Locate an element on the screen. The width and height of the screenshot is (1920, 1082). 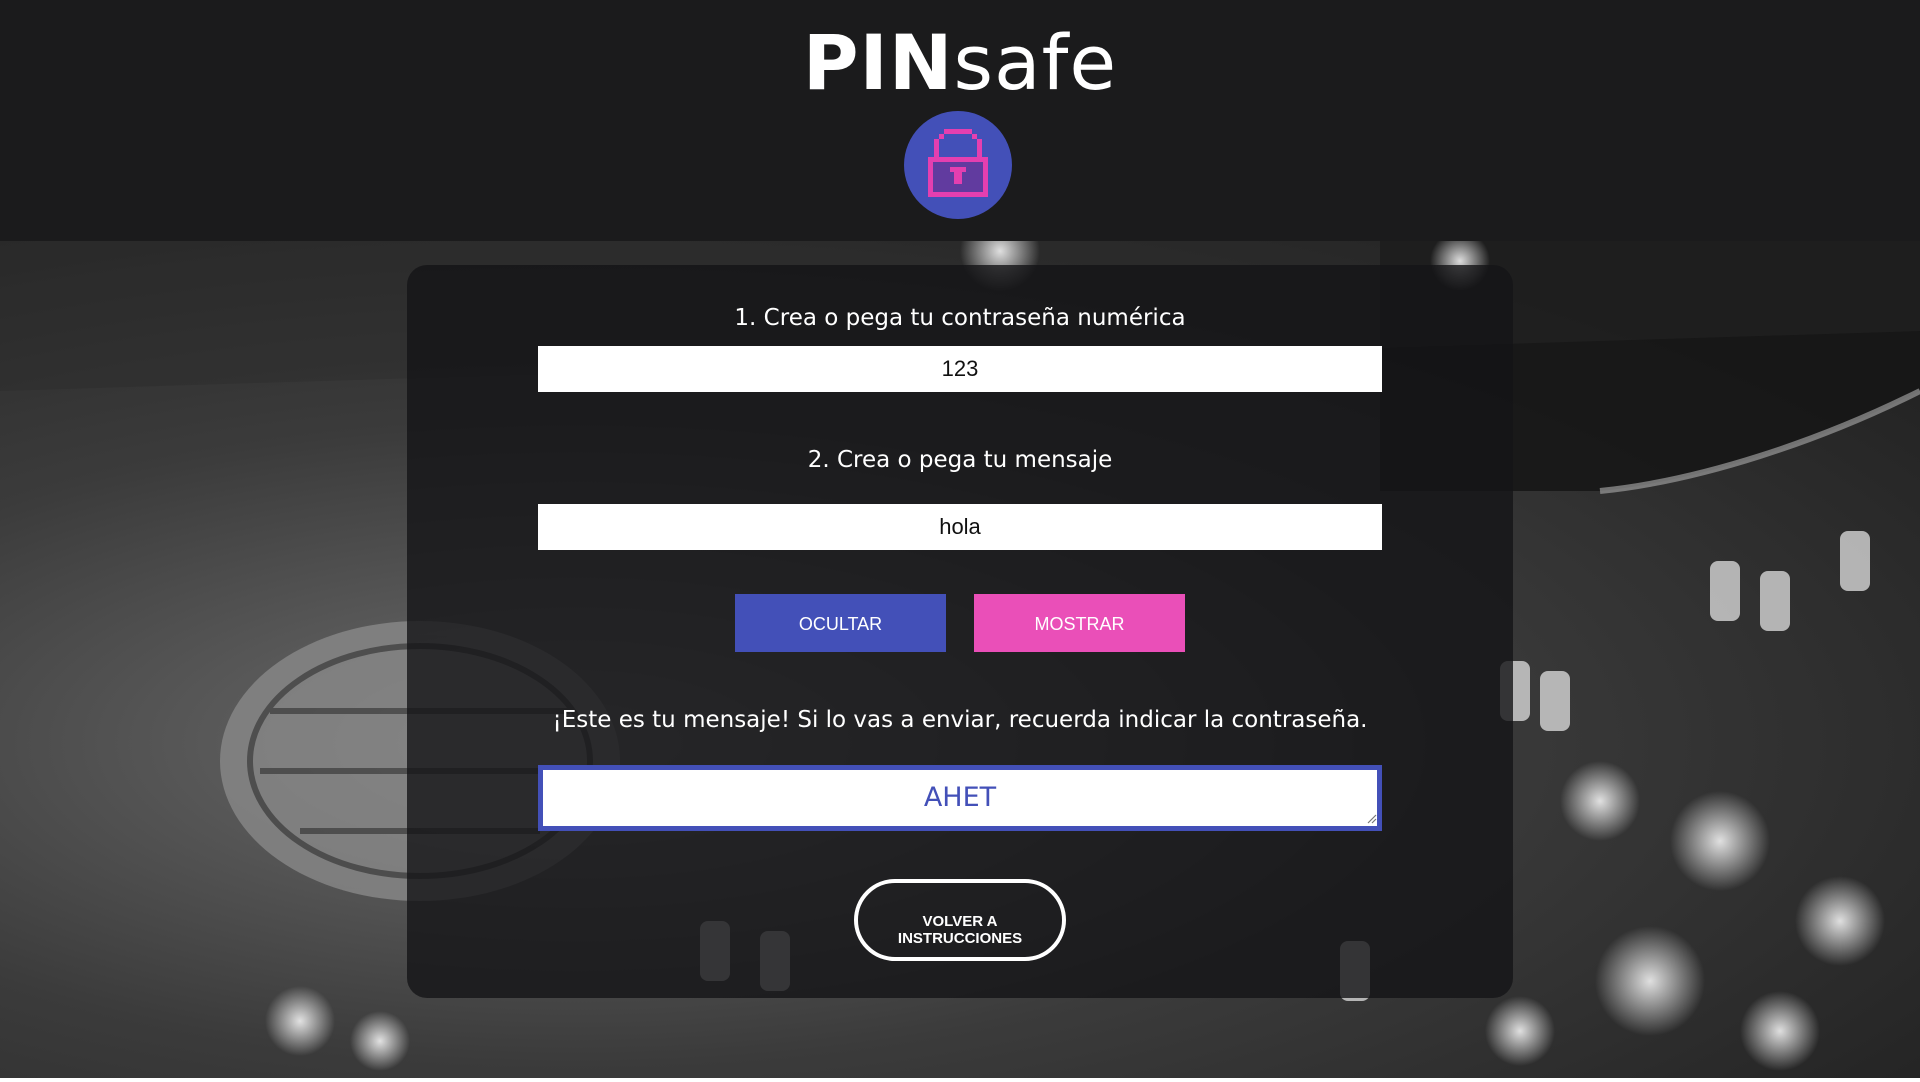
password-input is located at coordinates (960, 369).